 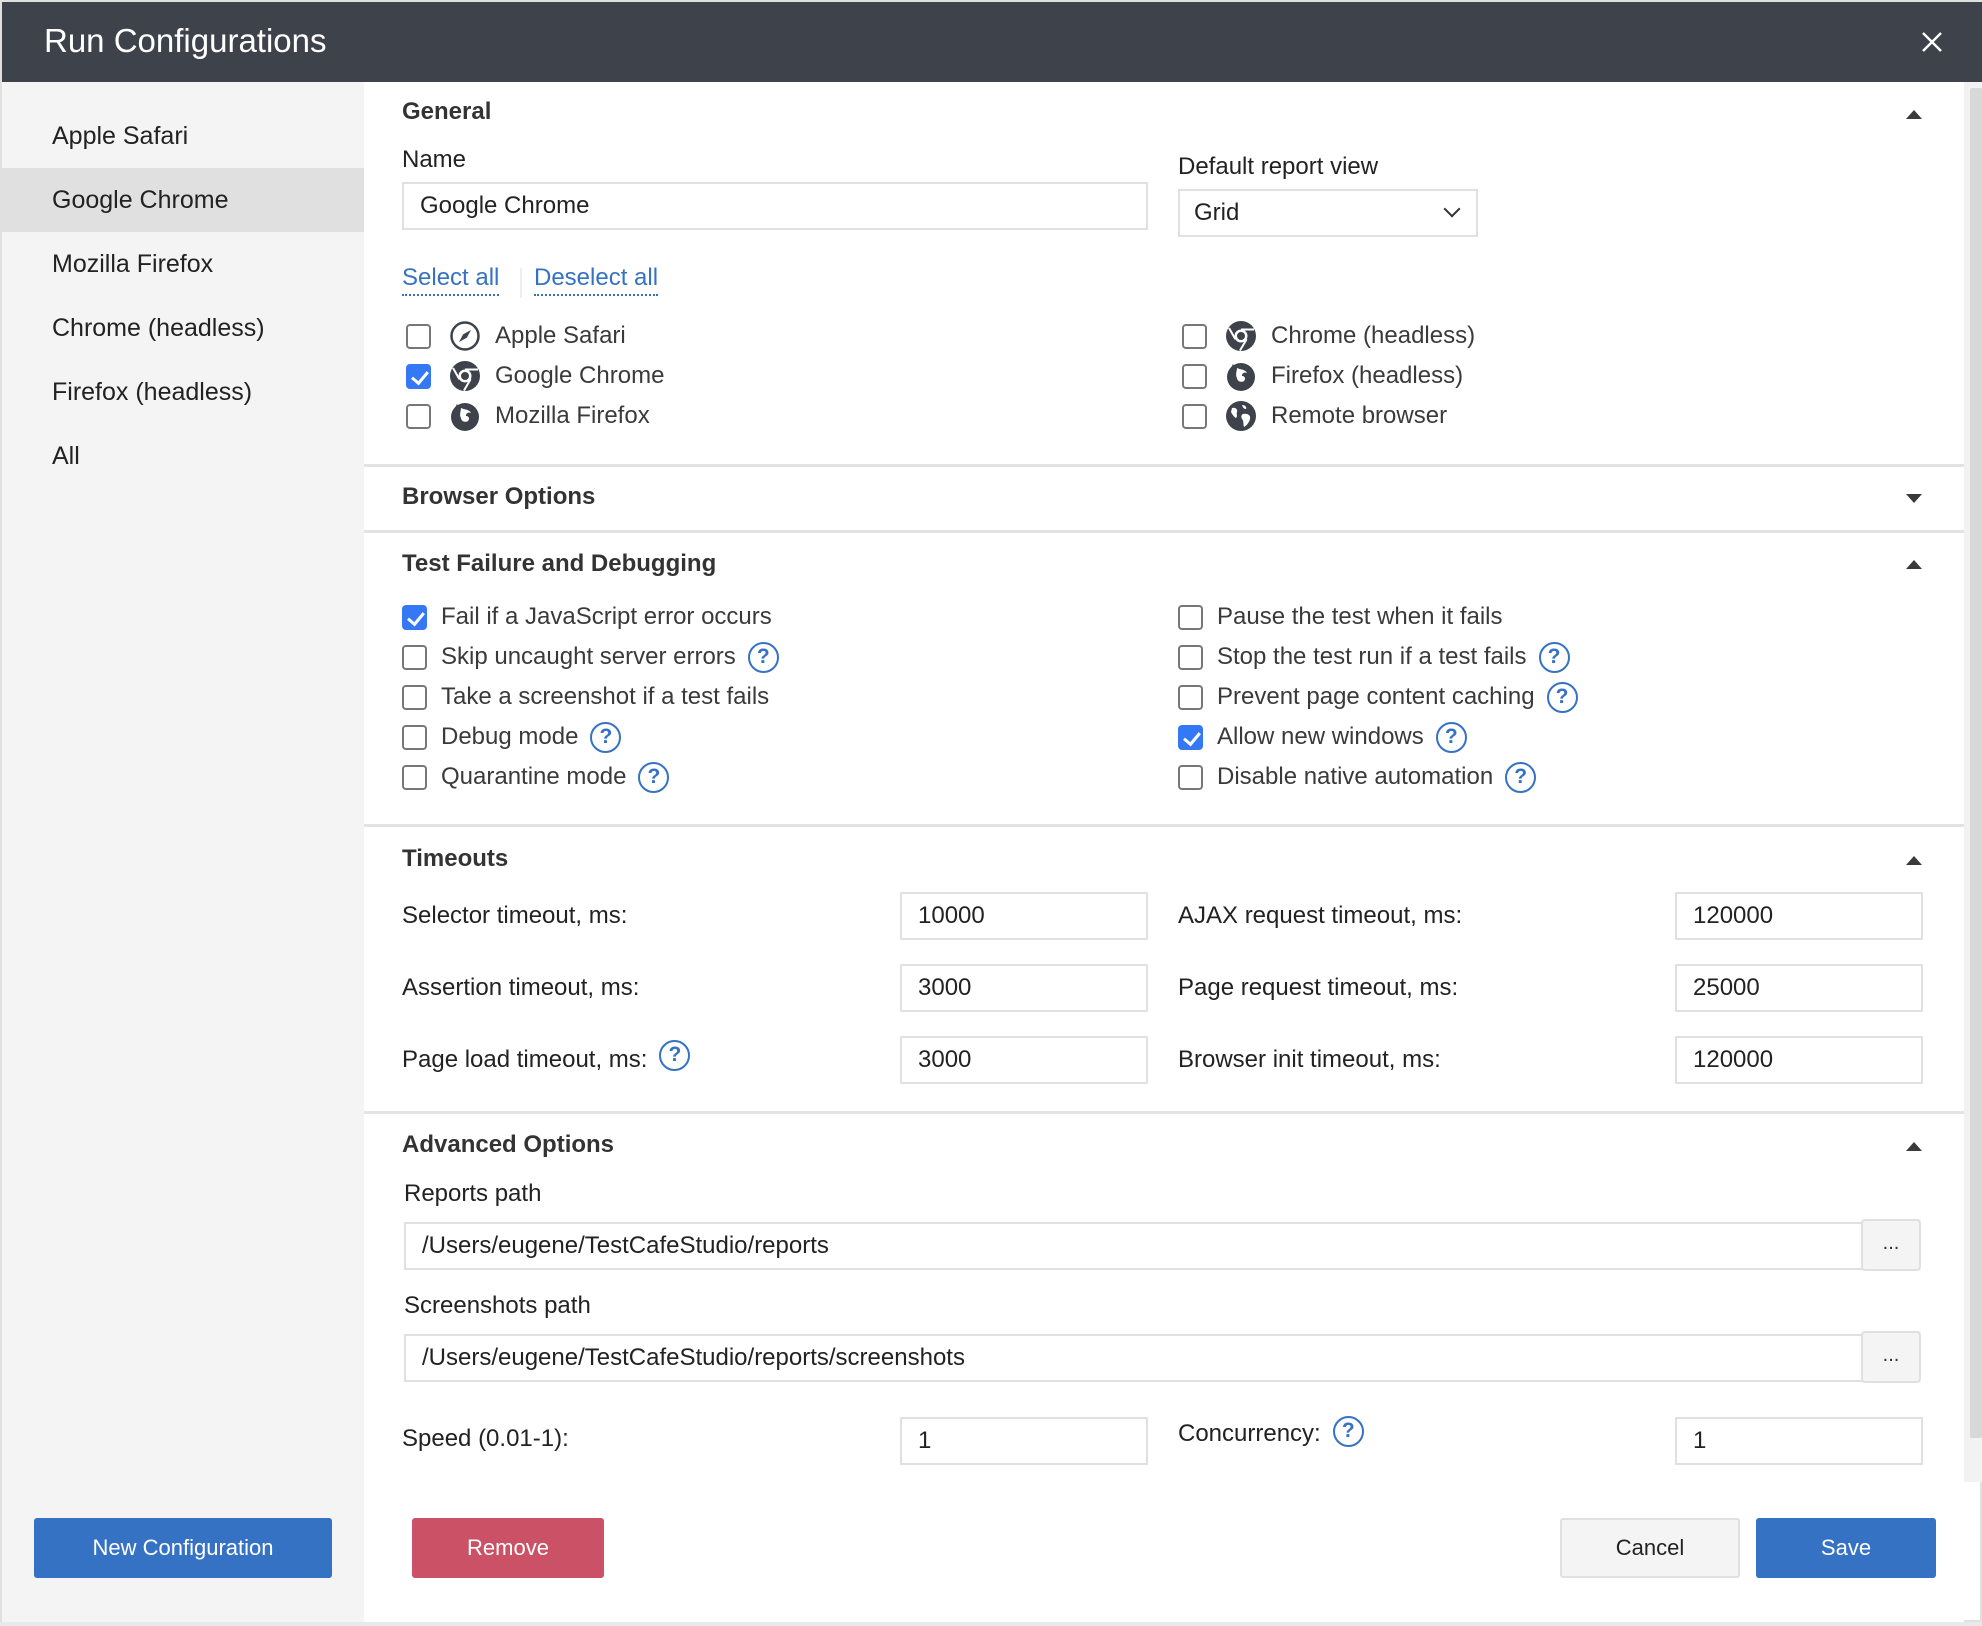 I want to click on browser-option-google-chrome: Google Chrome, so click(x=535, y=376).